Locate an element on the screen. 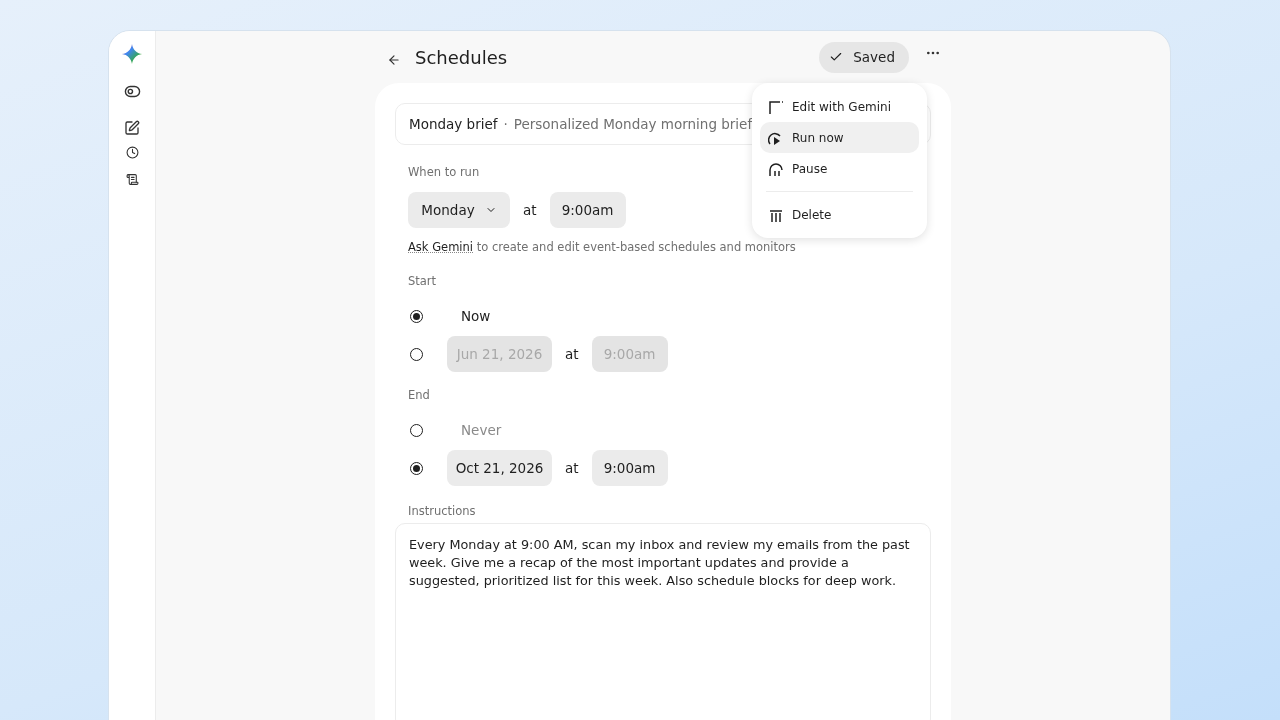 The width and height of the screenshot is (1280, 720). section-label: Instructions is located at coordinates (442, 511).